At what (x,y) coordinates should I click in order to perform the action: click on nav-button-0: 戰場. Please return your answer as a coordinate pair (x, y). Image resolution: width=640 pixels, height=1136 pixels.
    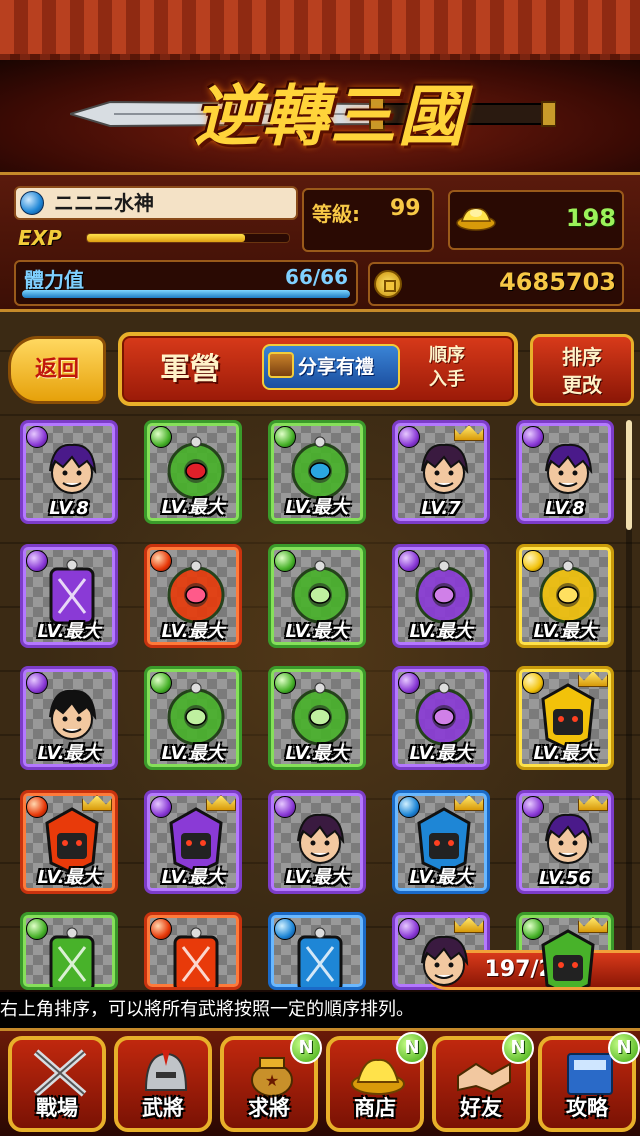
    Looking at the image, I should click on (57, 1084).